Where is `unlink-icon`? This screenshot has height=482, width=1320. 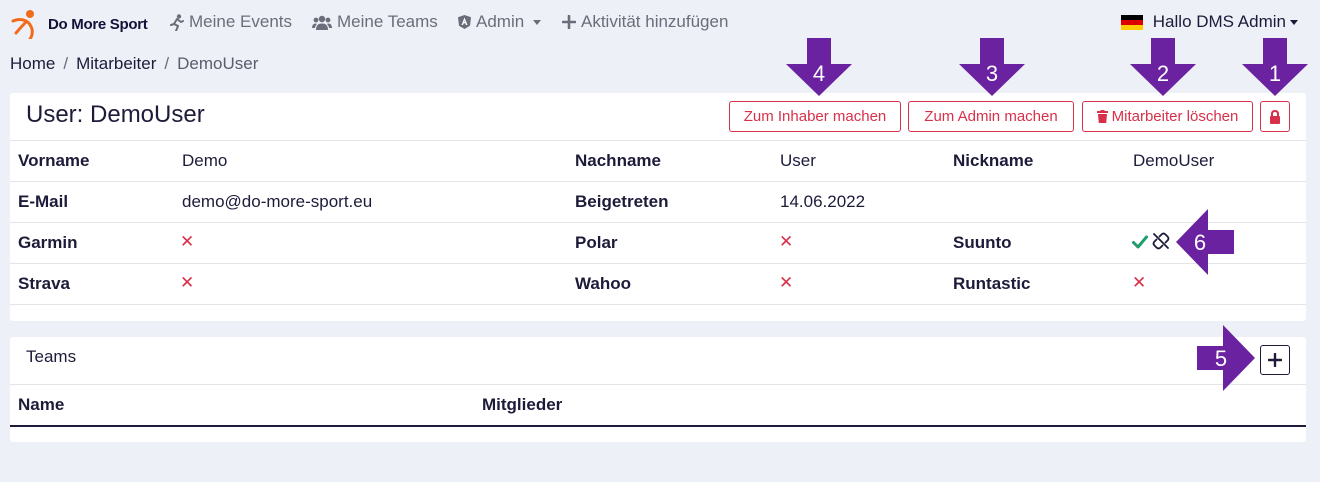
unlink-icon is located at coordinates (1161, 241).